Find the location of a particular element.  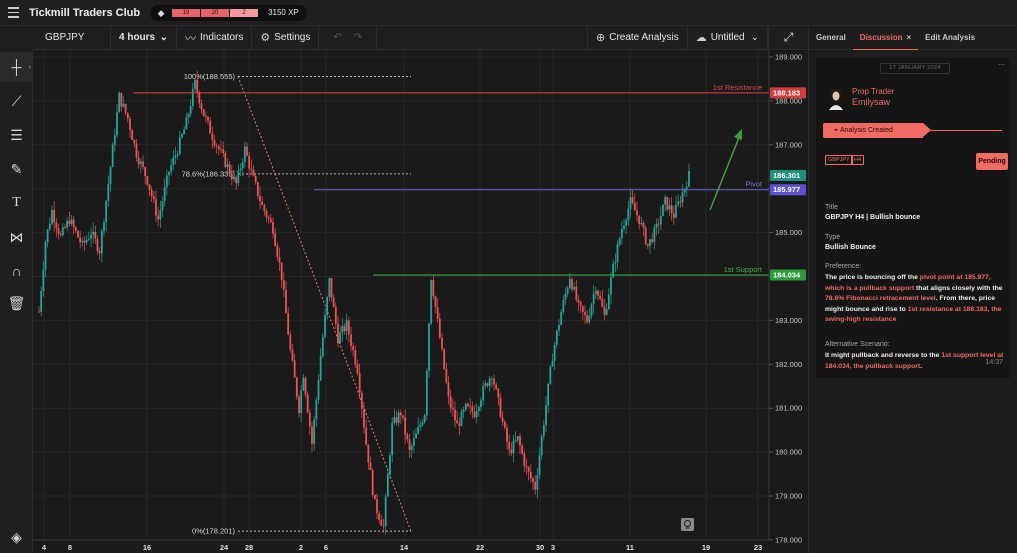

body-text: It might pullback and reverse to the is located at coordinates (883, 355).